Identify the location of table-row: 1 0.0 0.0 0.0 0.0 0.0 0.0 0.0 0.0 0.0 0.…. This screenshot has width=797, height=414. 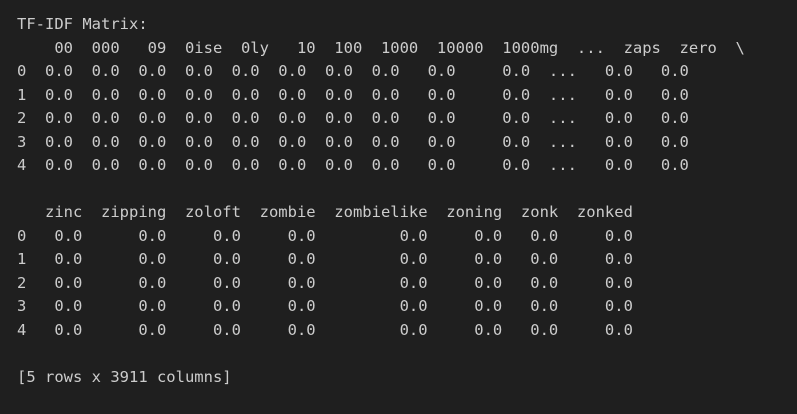
(353, 94).